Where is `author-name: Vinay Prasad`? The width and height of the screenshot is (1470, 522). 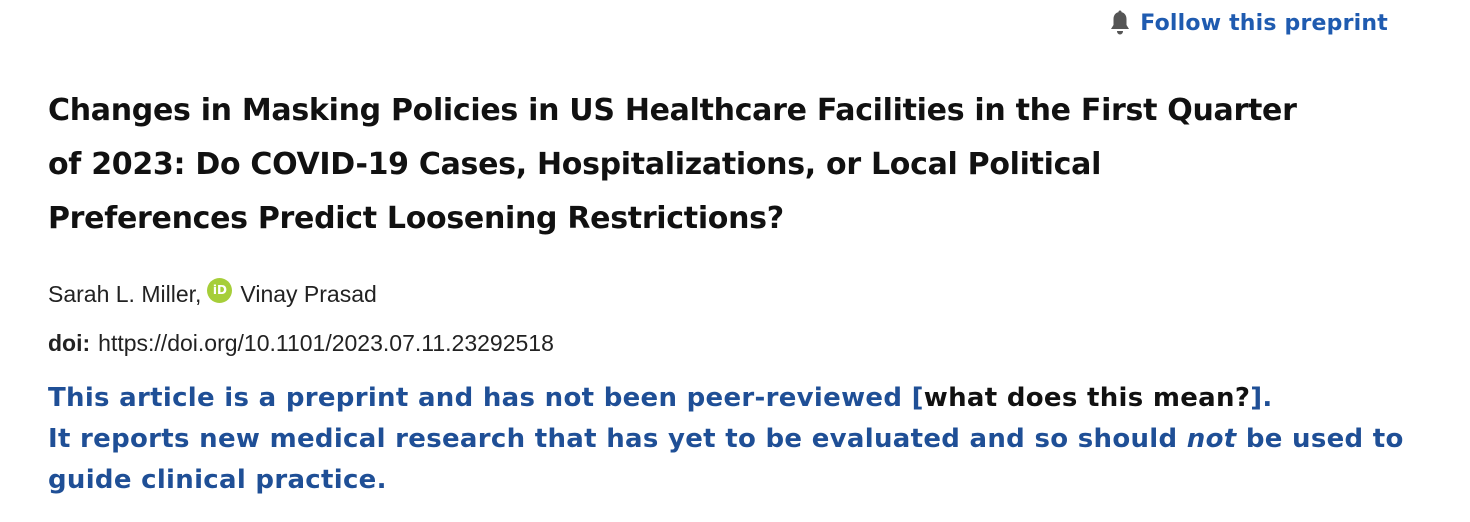 author-name: Vinay Prasad is located at coordinates (308, 294).